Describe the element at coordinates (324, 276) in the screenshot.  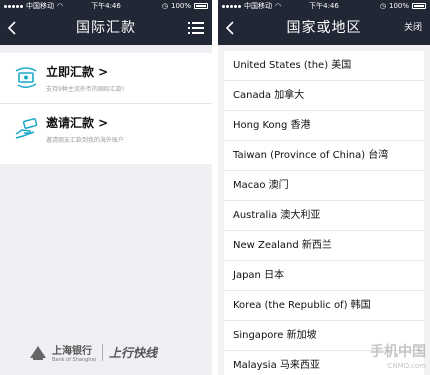
I see `country-item: Japan 日本` at that location.